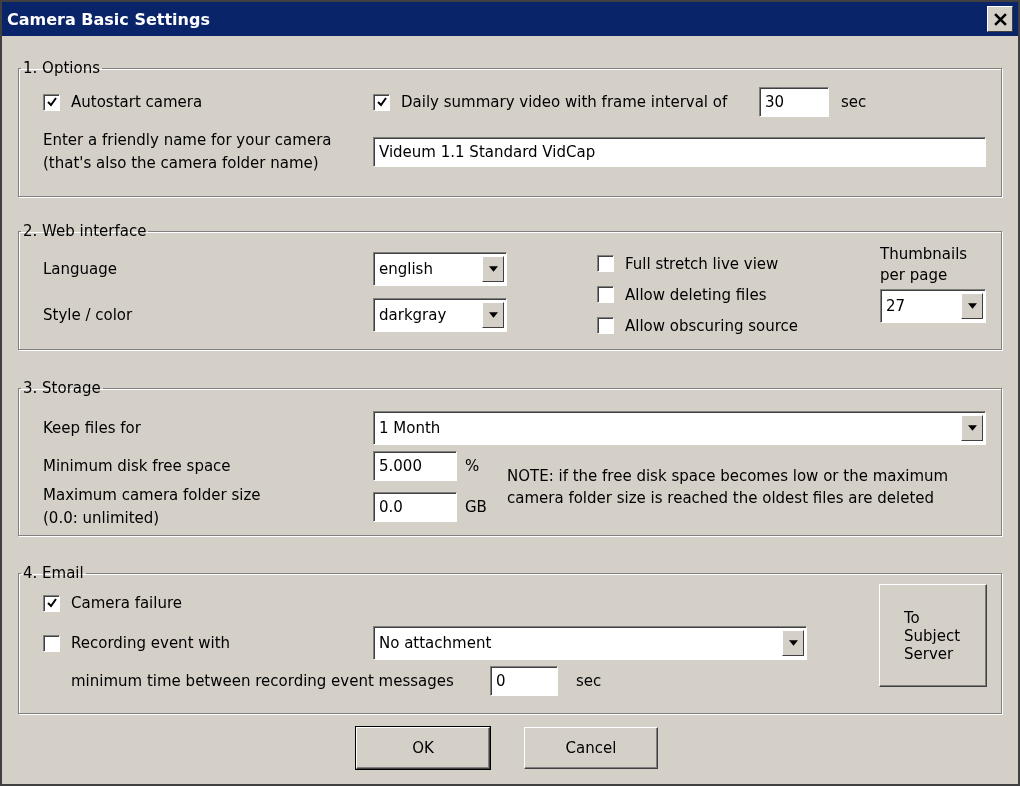  Describe the element at coordinates (423, 748) in the screenshot. I see `dialog-button: OK` at that location.